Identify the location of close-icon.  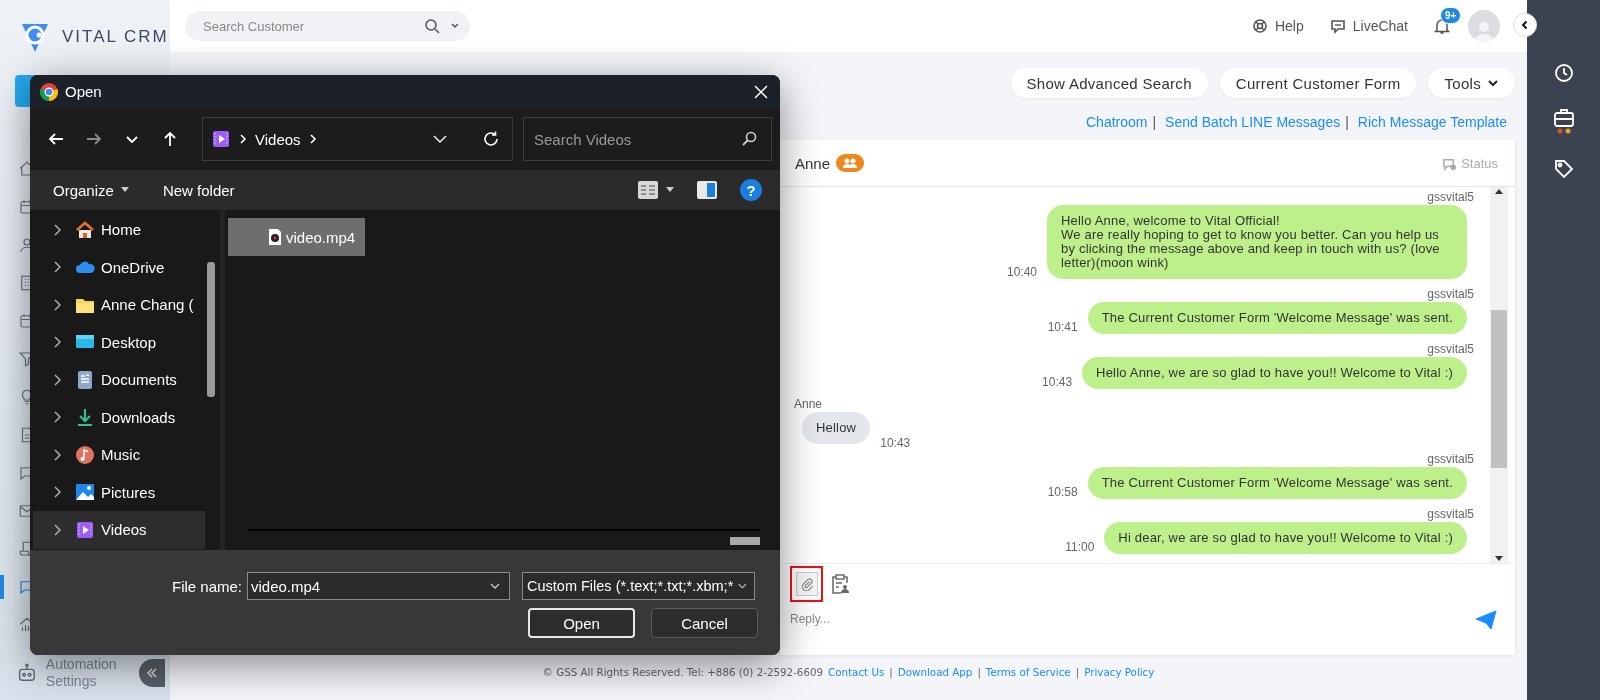
(761, 91).